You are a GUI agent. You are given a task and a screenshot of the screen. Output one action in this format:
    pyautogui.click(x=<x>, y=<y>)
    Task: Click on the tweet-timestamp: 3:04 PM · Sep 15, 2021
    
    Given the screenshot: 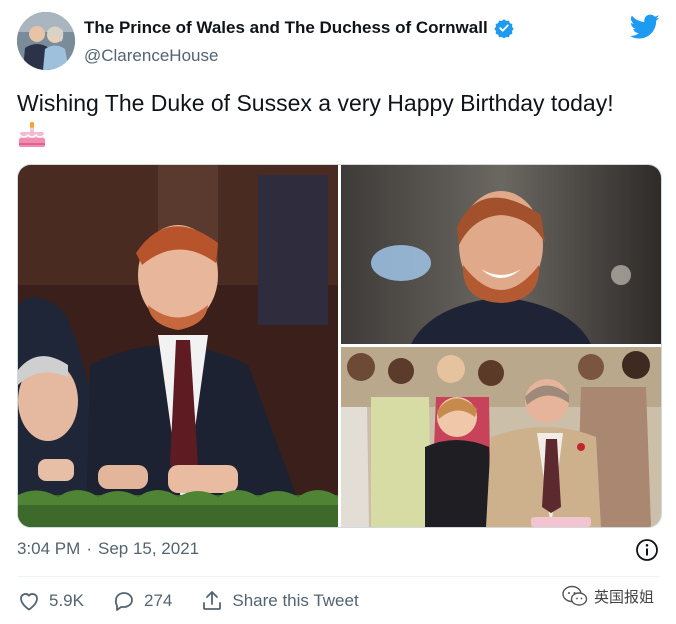 What is the action you would take?
    pyautogui.click(x=108, y=549)
    